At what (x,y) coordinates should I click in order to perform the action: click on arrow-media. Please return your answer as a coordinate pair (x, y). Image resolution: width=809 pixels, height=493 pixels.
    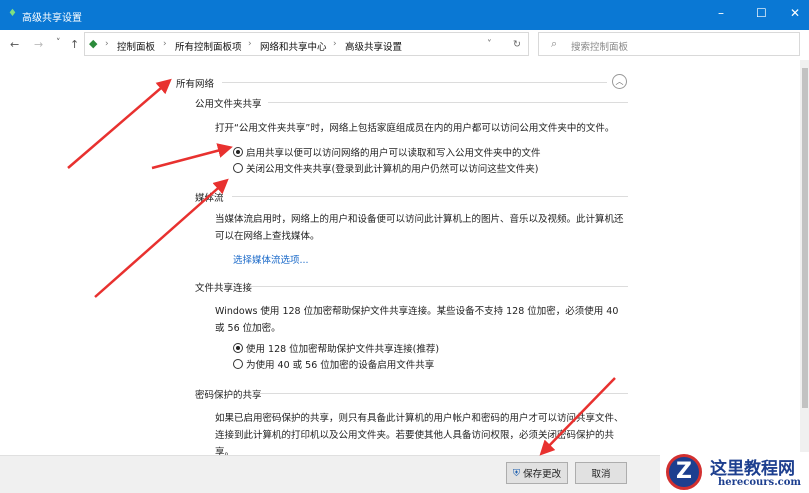
    Looking at the image, I should click on (161, 238).